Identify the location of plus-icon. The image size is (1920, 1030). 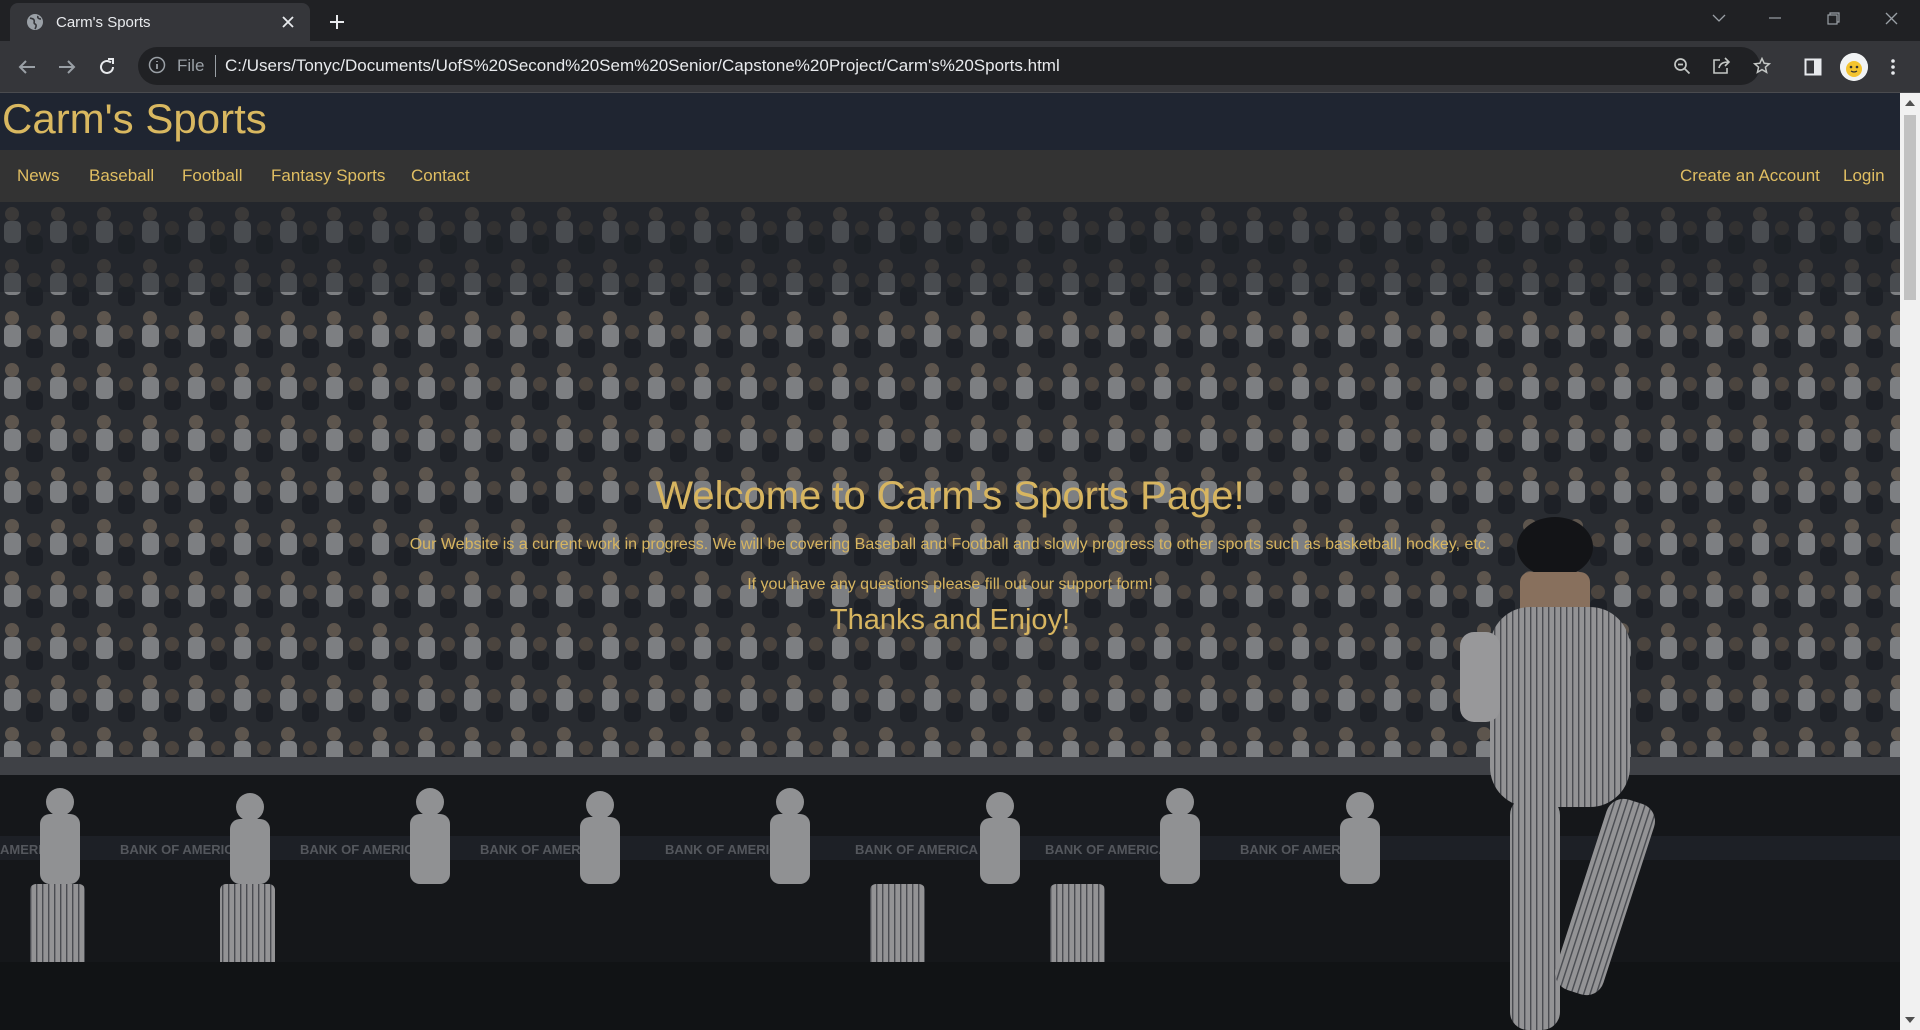
(337, 22).